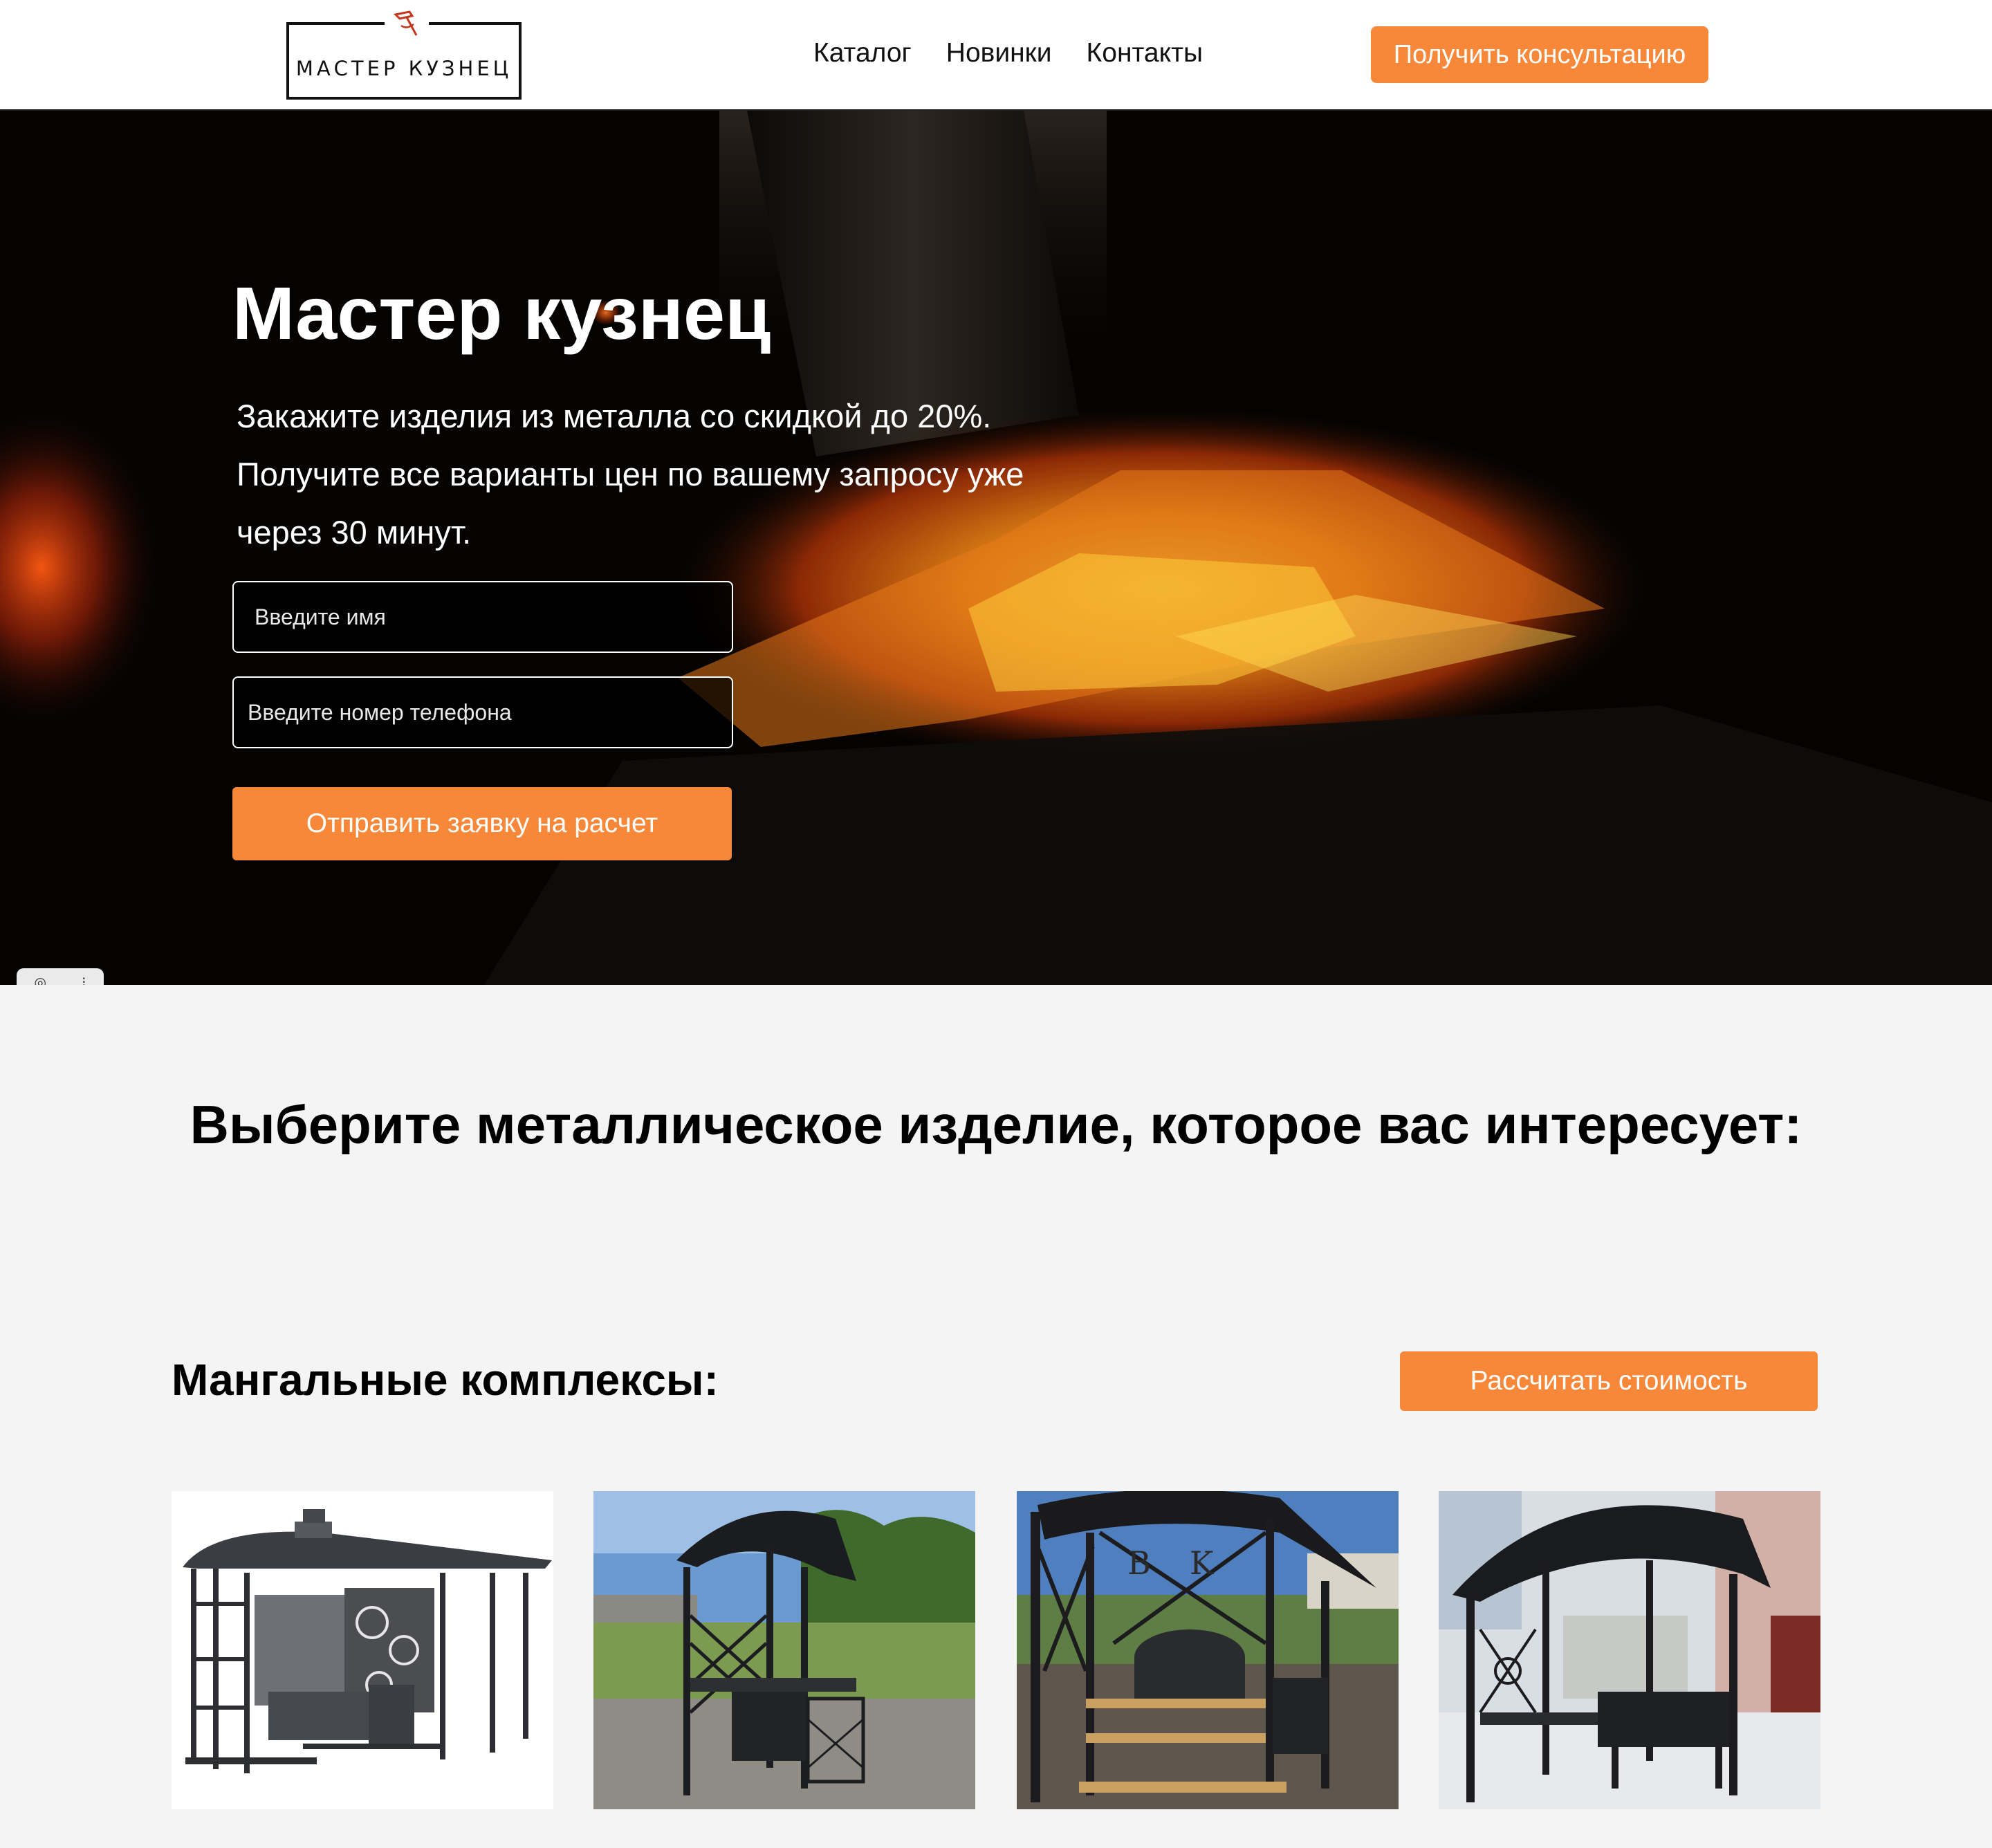  What do you see at coordinates (380, 712) in the screenshot?
I see `phone-input-placeholder: Введите номер телефона` at bounding box center [380, 712].